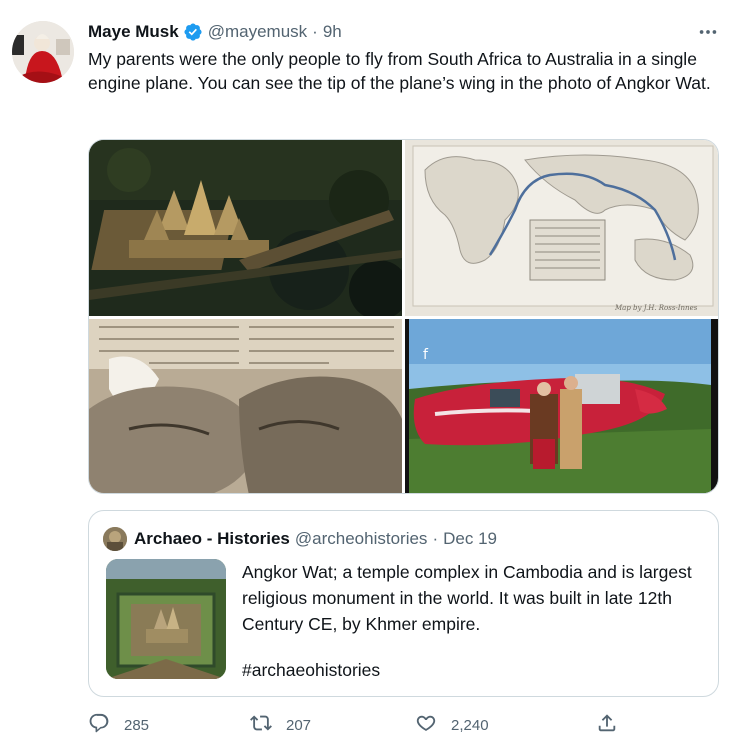  Describe the element at coordinates (245, 406) in the screenshot. I see `photo-newspaper-clipping` at that location.